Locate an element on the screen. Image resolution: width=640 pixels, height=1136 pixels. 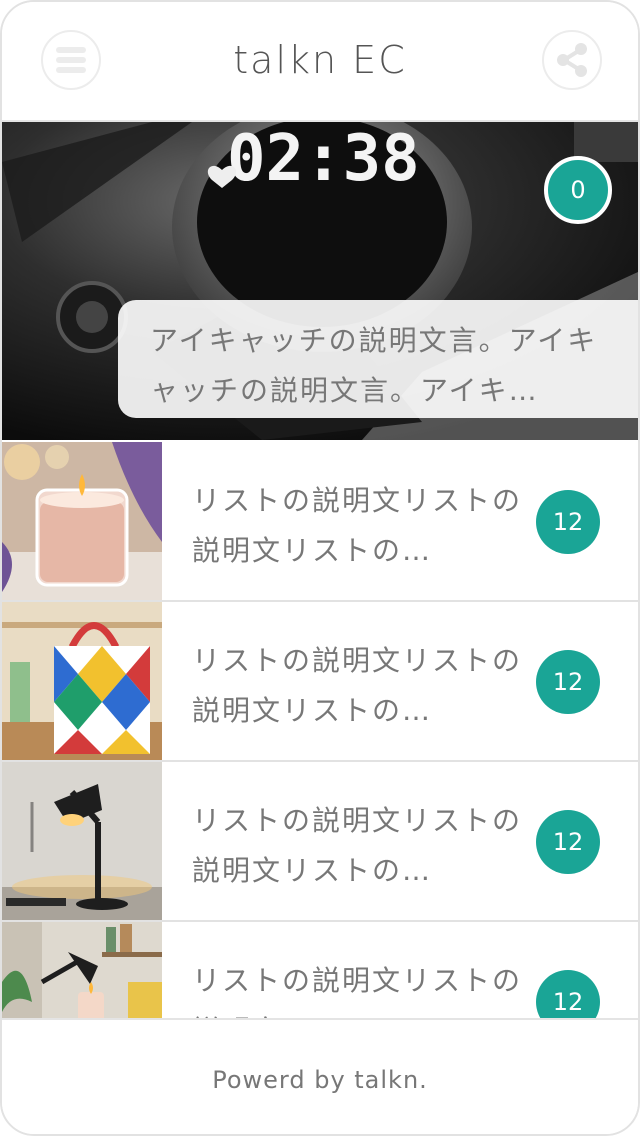
candle-photo is located at coordinates (82, 521).